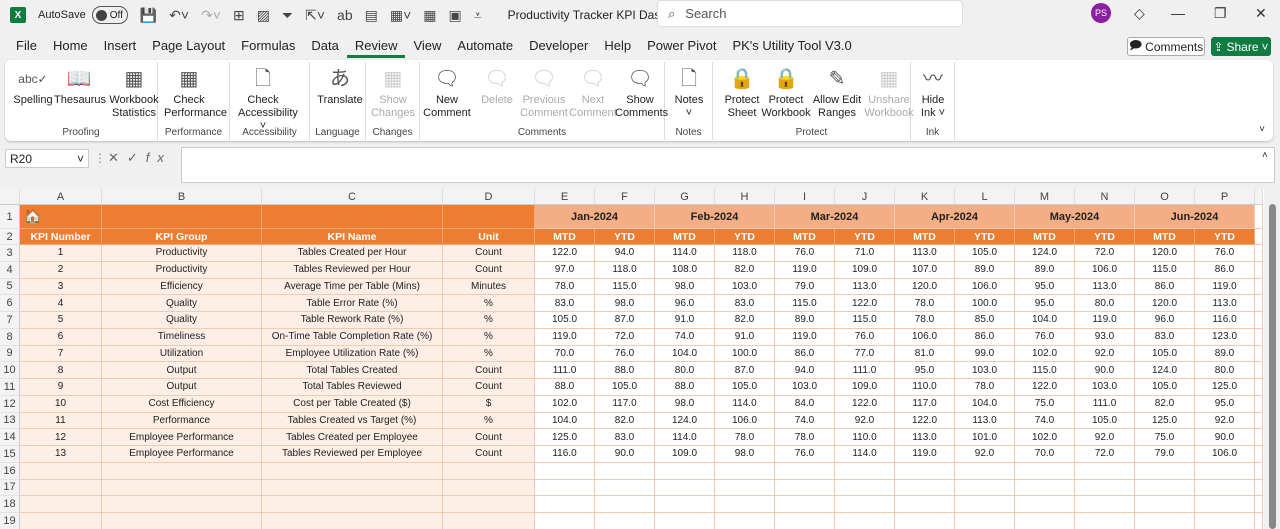 Image resolution: width=1280 pixels, height=529 pixels. What do you see at coordinates (263, 15) in the screenshot?
I see `picture-icon: ▨` at bounding box center [263, 15].